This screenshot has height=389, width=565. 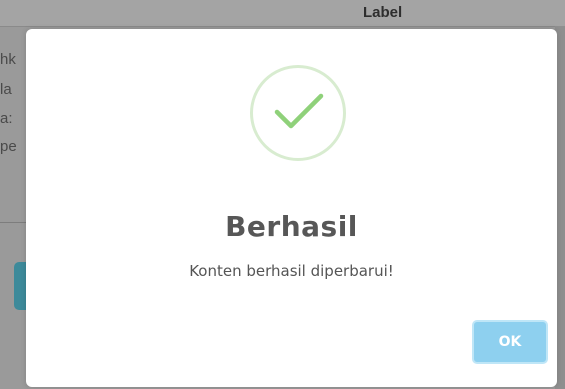 I want to click on background-text-line: a:, so click(x=6, y=118).